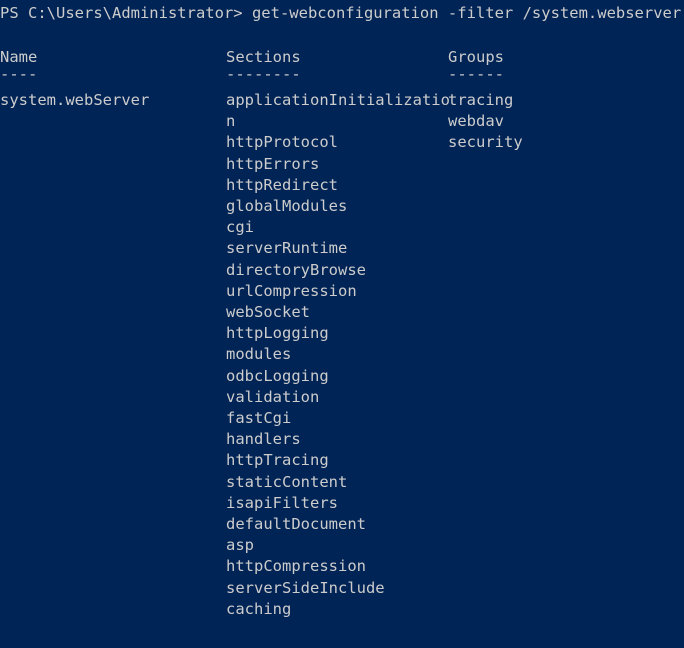  I want to click on table-row: validation, so click(342, 397).